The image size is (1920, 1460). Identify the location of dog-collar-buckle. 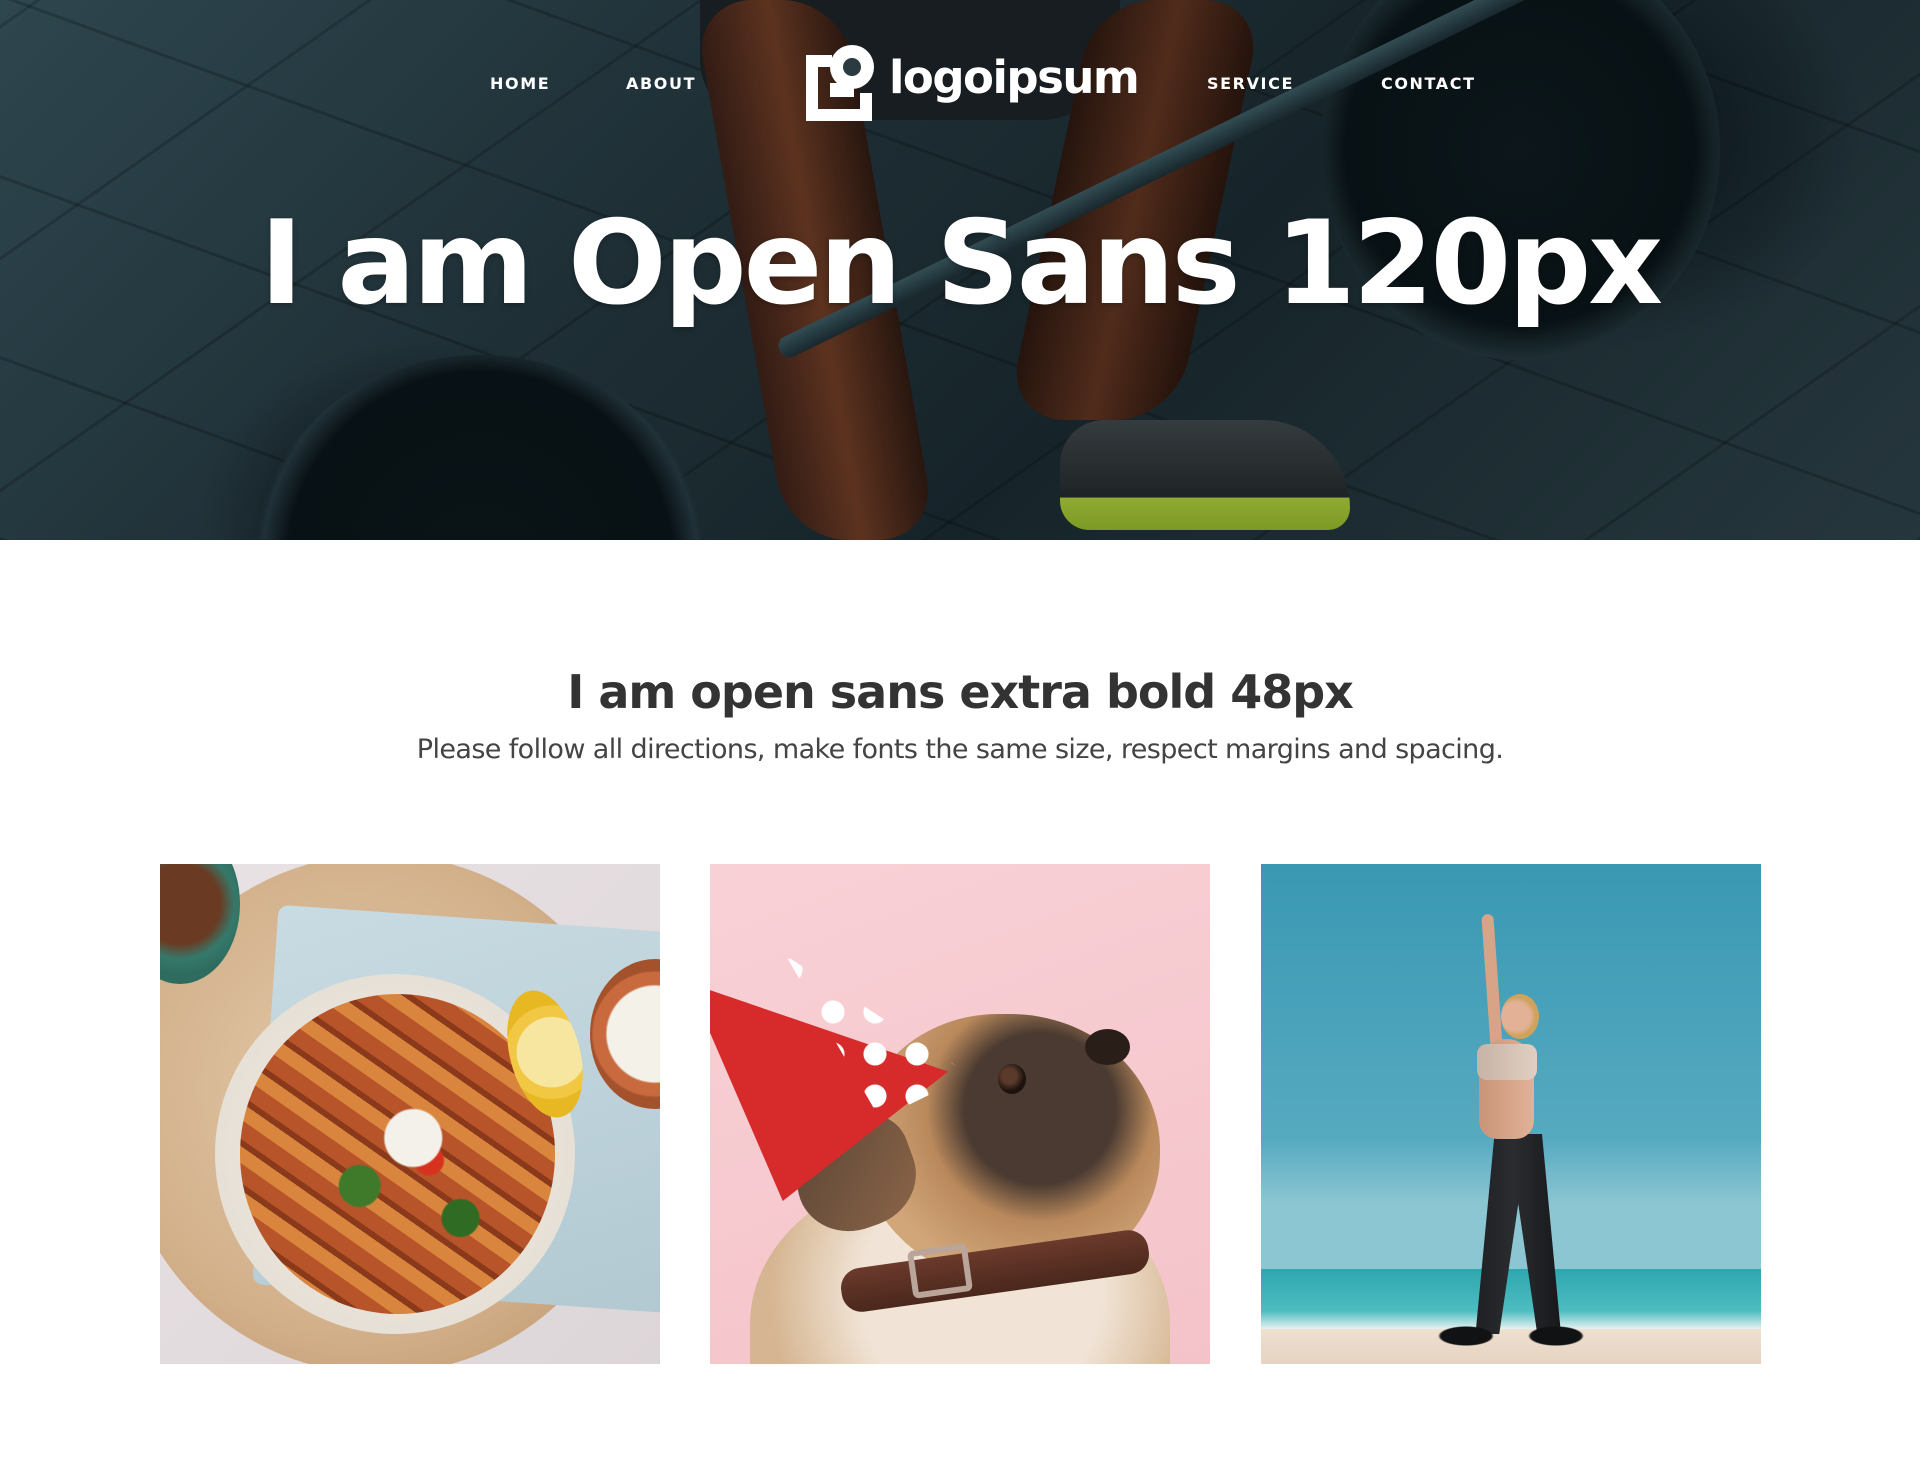
(940, 1271).